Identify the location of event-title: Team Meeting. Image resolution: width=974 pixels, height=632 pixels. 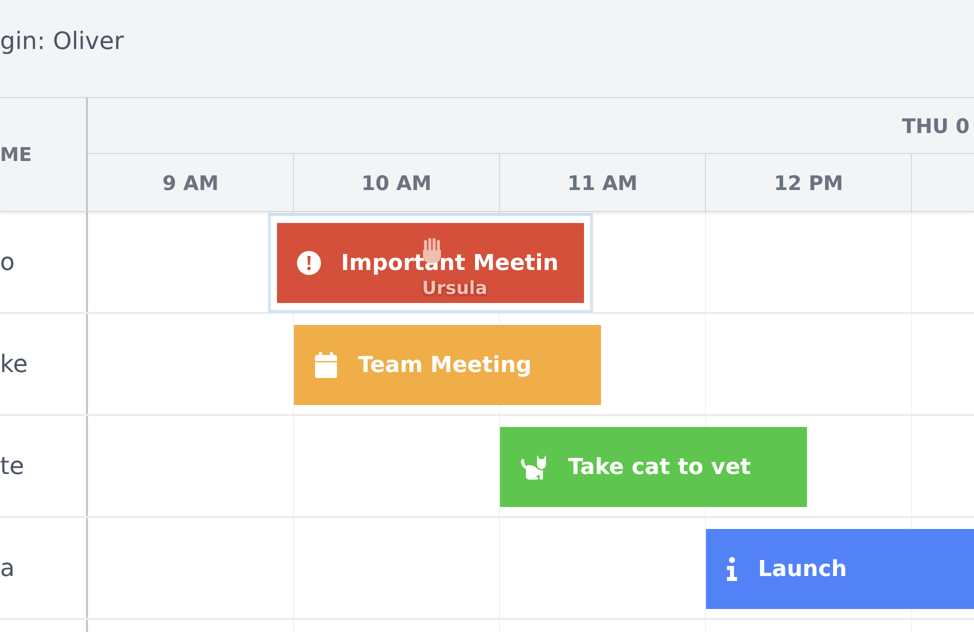
(445, 365).